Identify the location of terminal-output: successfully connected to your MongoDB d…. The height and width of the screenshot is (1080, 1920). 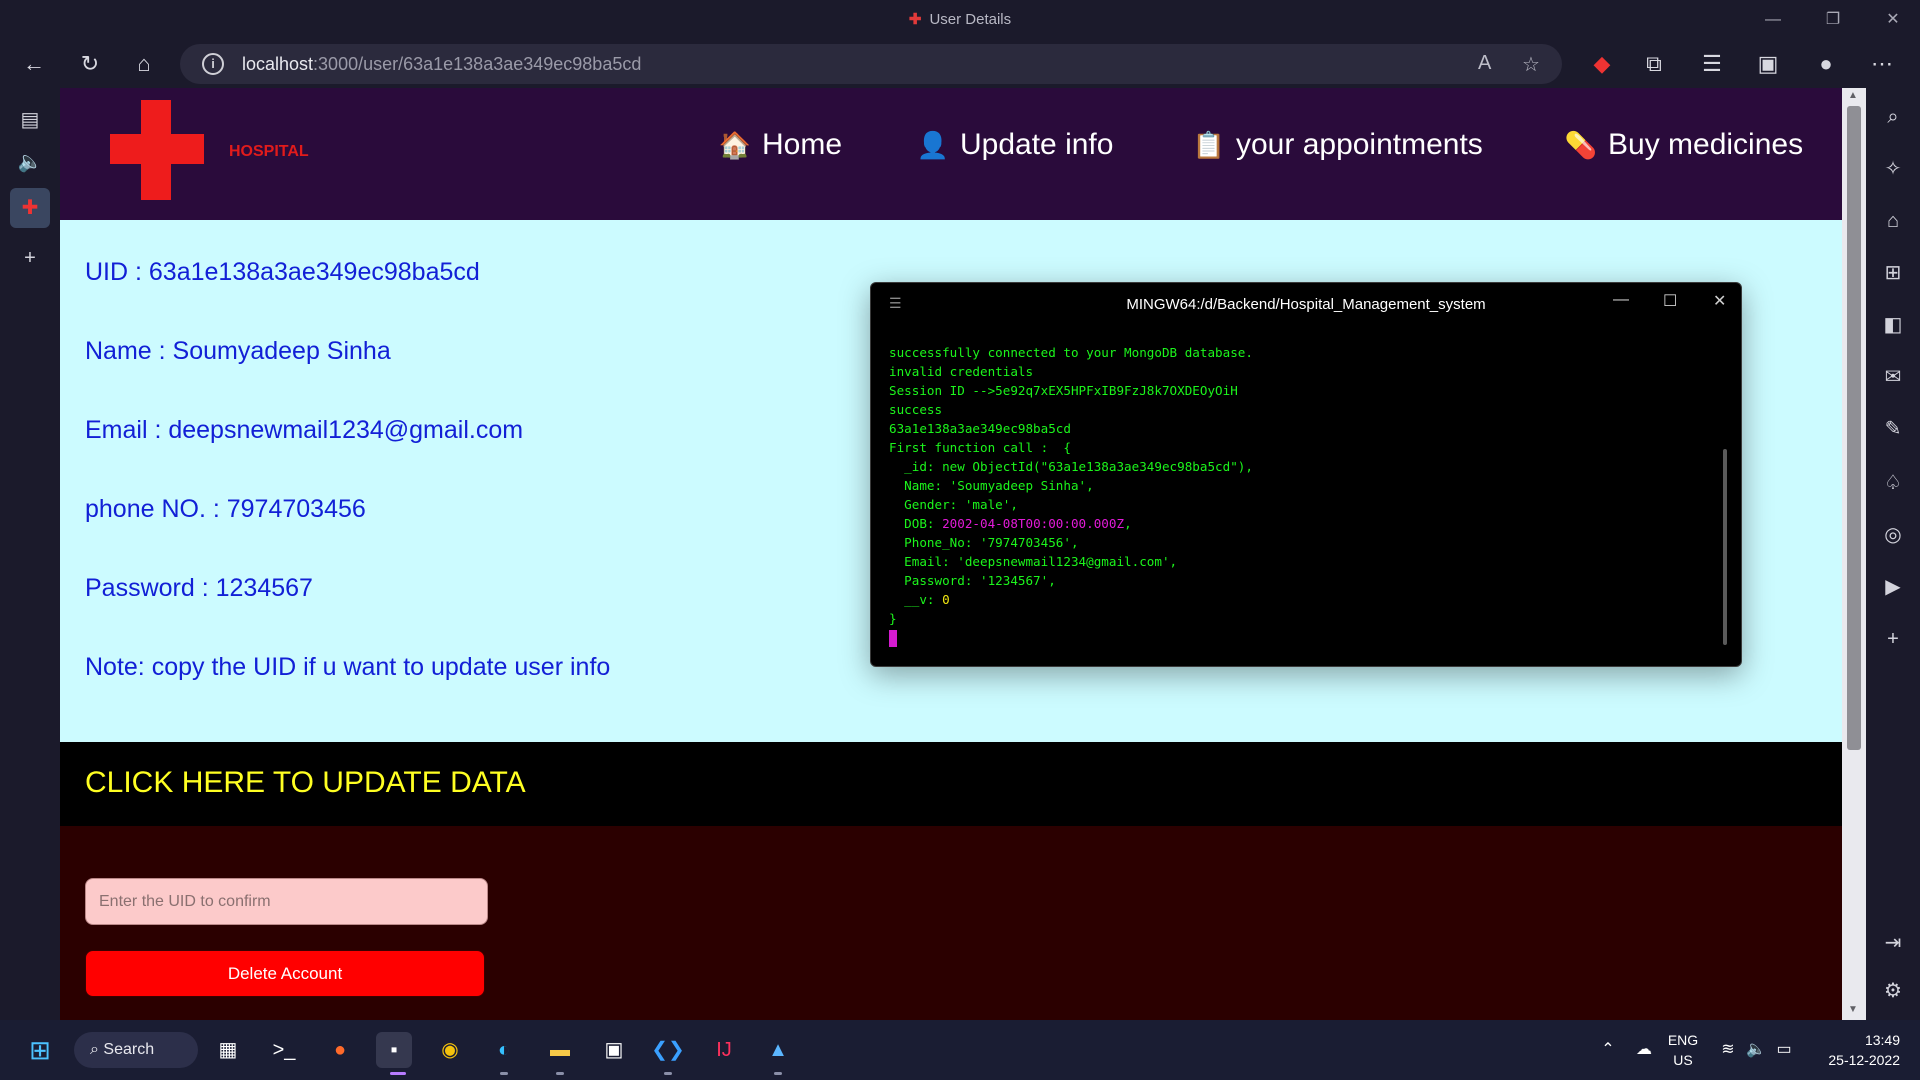
(1299, 495).